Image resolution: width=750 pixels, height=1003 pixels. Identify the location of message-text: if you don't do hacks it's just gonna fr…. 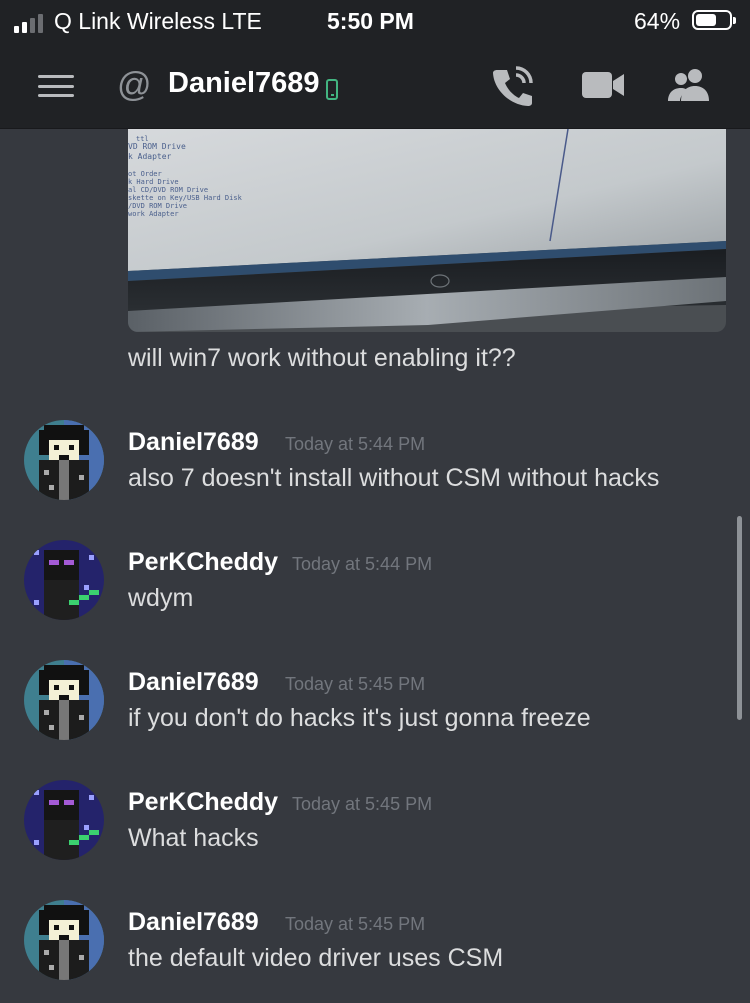
(359, 718).